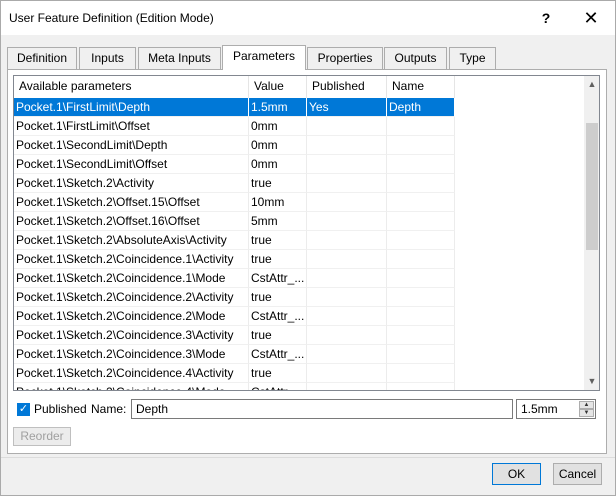  I want to click on table-row: Pocket.1\FirstLimit\Offset 0mm, so click(299, 126).